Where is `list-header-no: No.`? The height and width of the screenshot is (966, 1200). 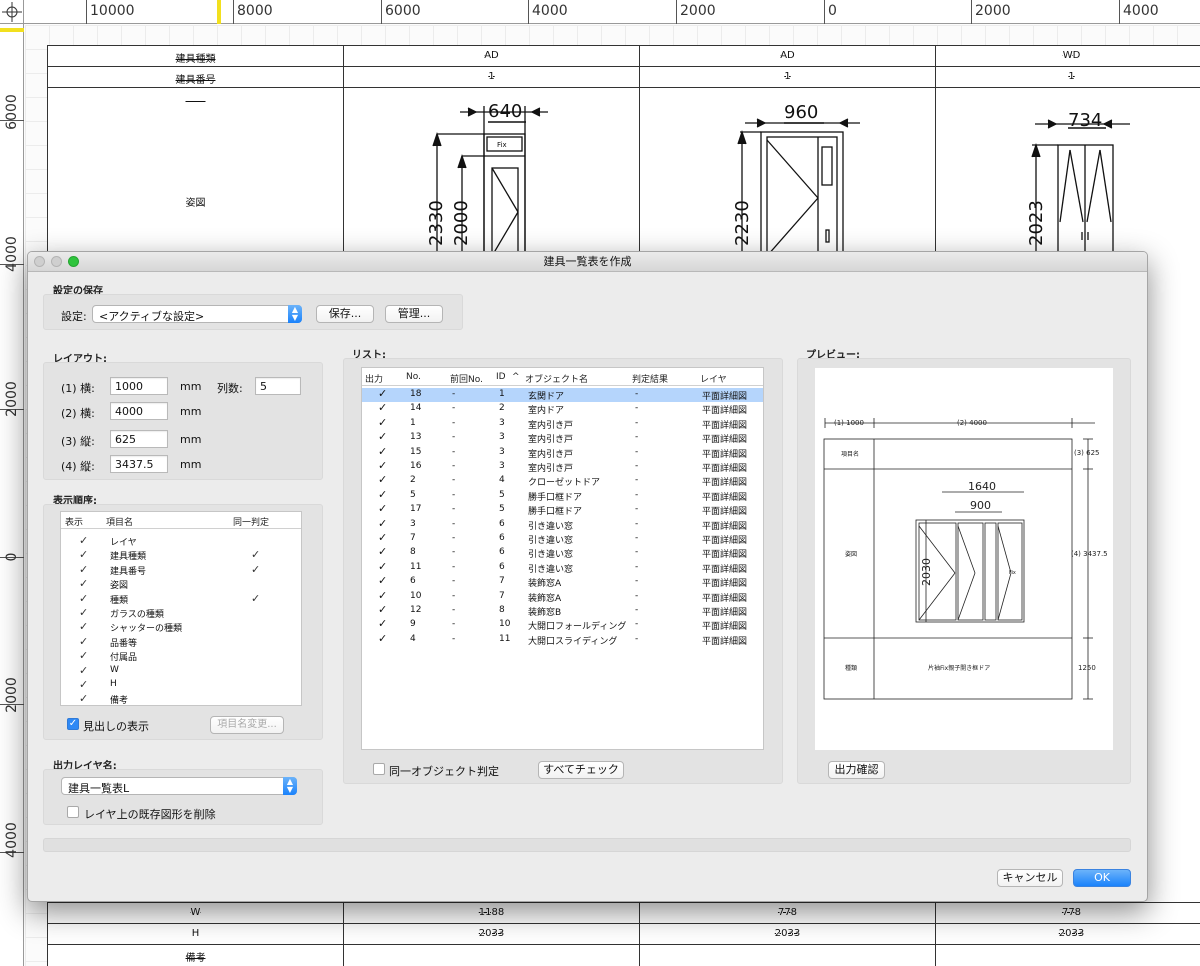 list-header-no: No. is located at coordinates (413, 377).